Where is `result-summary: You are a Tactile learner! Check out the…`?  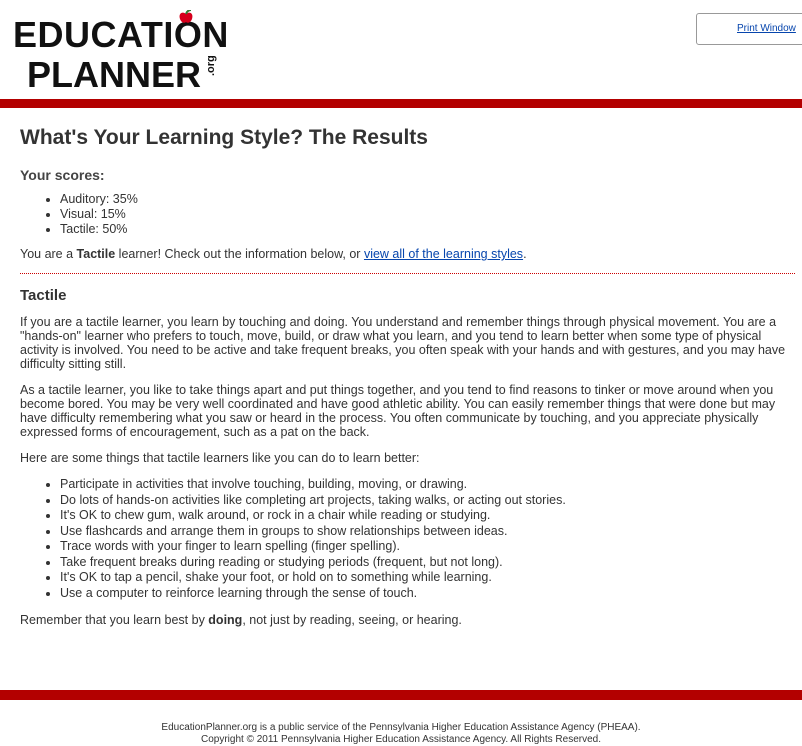 result-summary: You are a Tactile learner! Check out the… is located at coordinates (407, 254).